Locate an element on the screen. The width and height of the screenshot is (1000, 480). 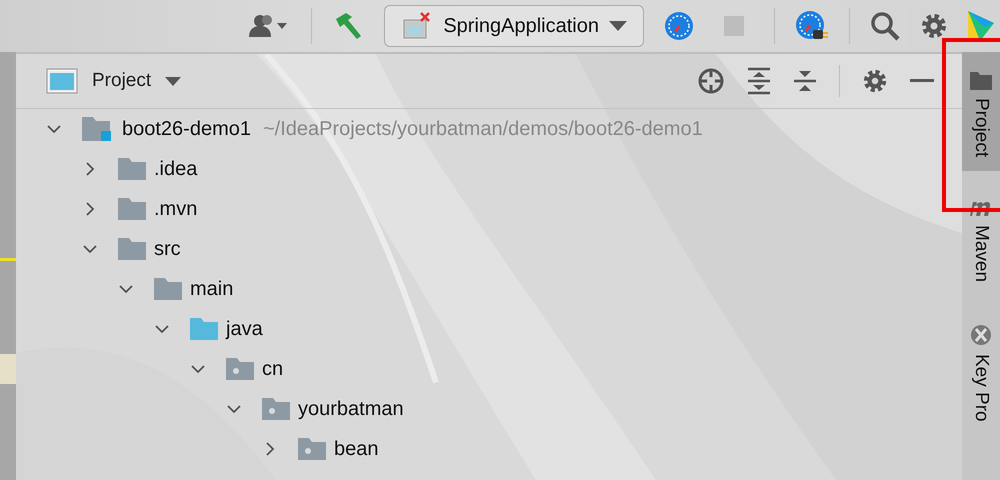
source-folder-icon is located at coordinates (204, 329).